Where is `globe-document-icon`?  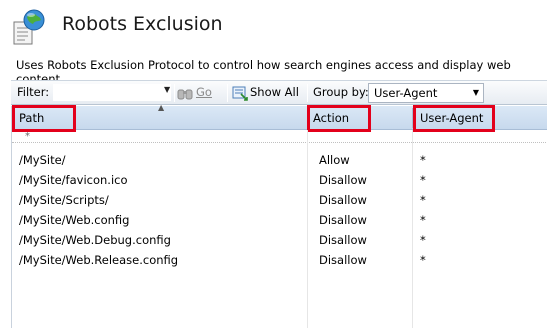 globe-document-icon is located at coordinates (29, 27).